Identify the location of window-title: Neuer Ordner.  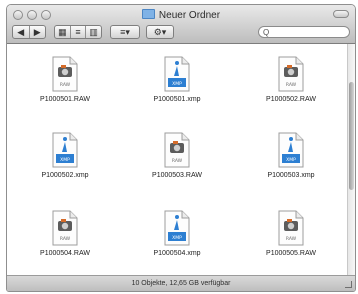
(181, 15).